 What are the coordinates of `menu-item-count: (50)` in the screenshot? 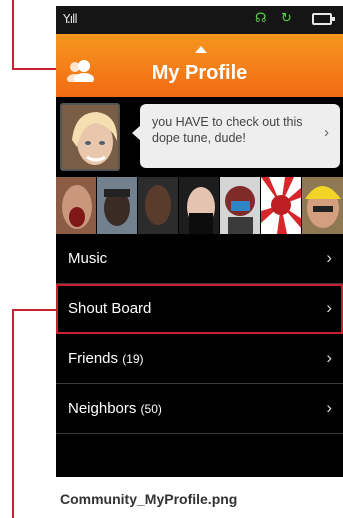 It's located at (151, 409).